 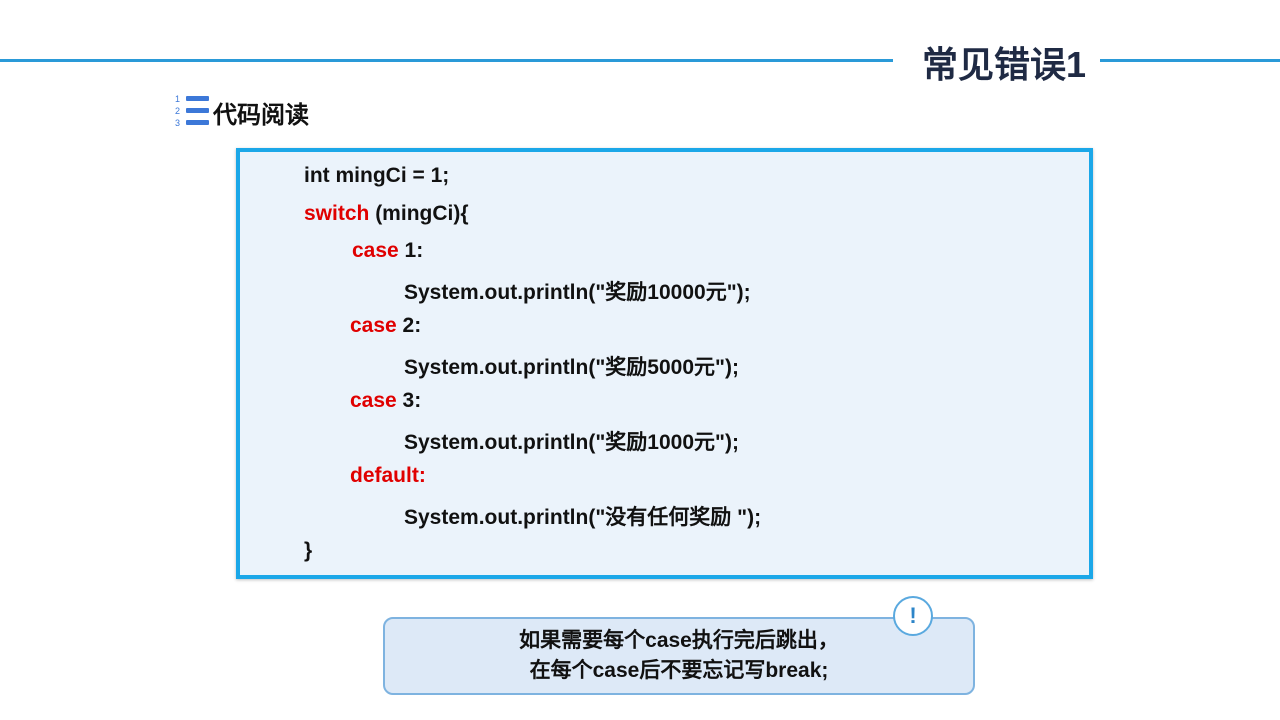 What do you see at coordinates (446, 60) in the screenshot?
I see `title-rule-left` at bounding box center [446, 60].